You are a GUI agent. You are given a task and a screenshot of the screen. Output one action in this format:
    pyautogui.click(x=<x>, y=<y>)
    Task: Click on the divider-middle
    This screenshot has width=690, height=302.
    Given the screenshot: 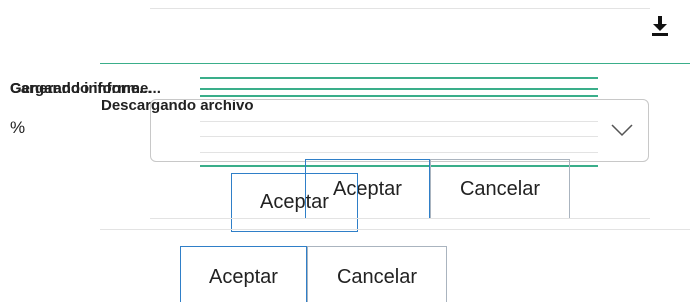 What is the action you would take?
    pyautogui.click(x=400, y=218)
    